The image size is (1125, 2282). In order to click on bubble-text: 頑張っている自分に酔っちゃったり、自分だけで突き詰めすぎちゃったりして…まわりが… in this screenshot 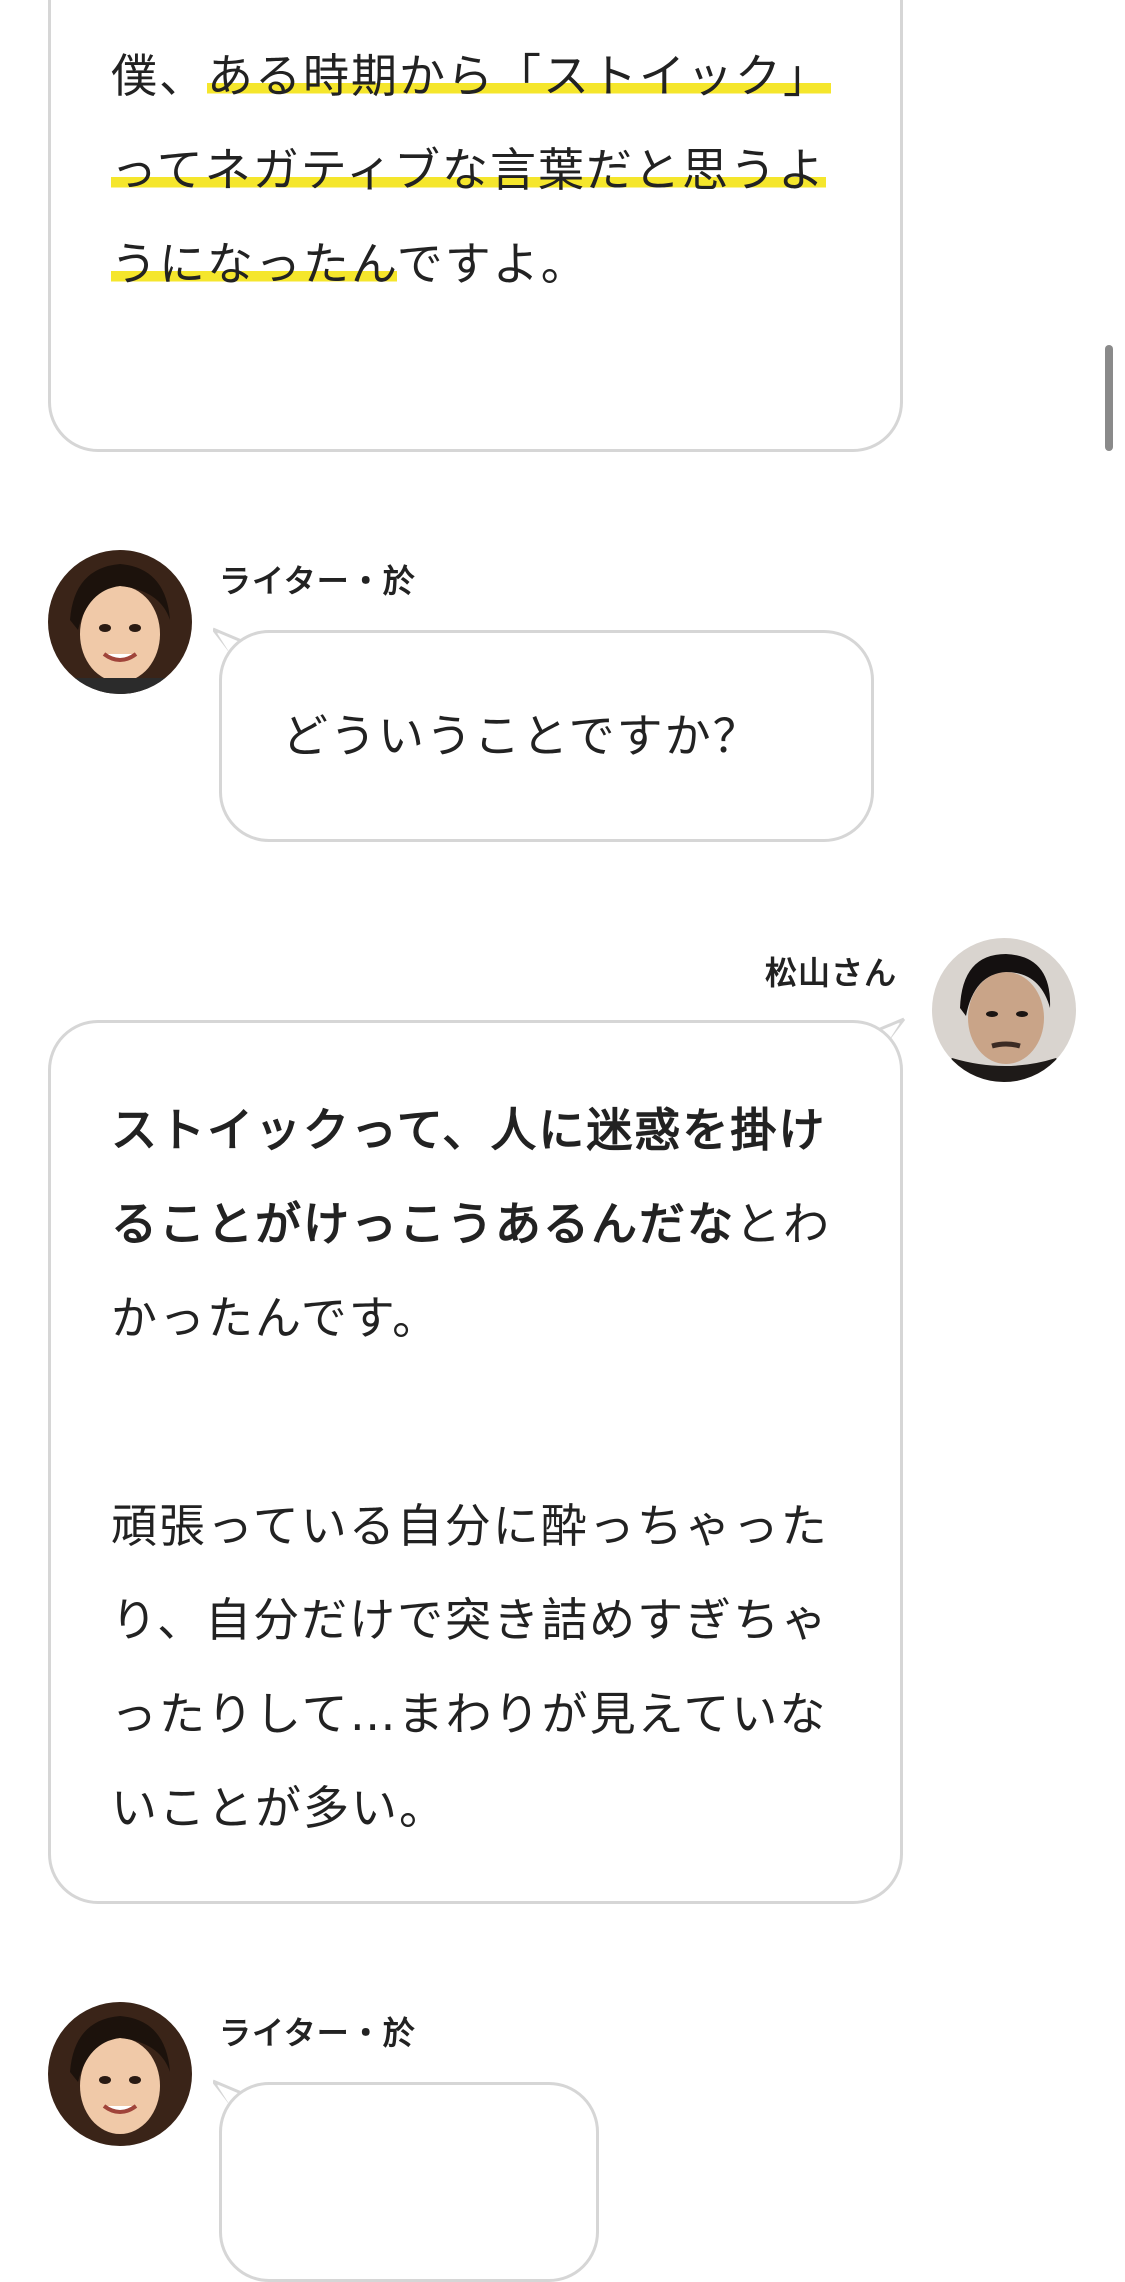, I will do `click(470, 1667)`.